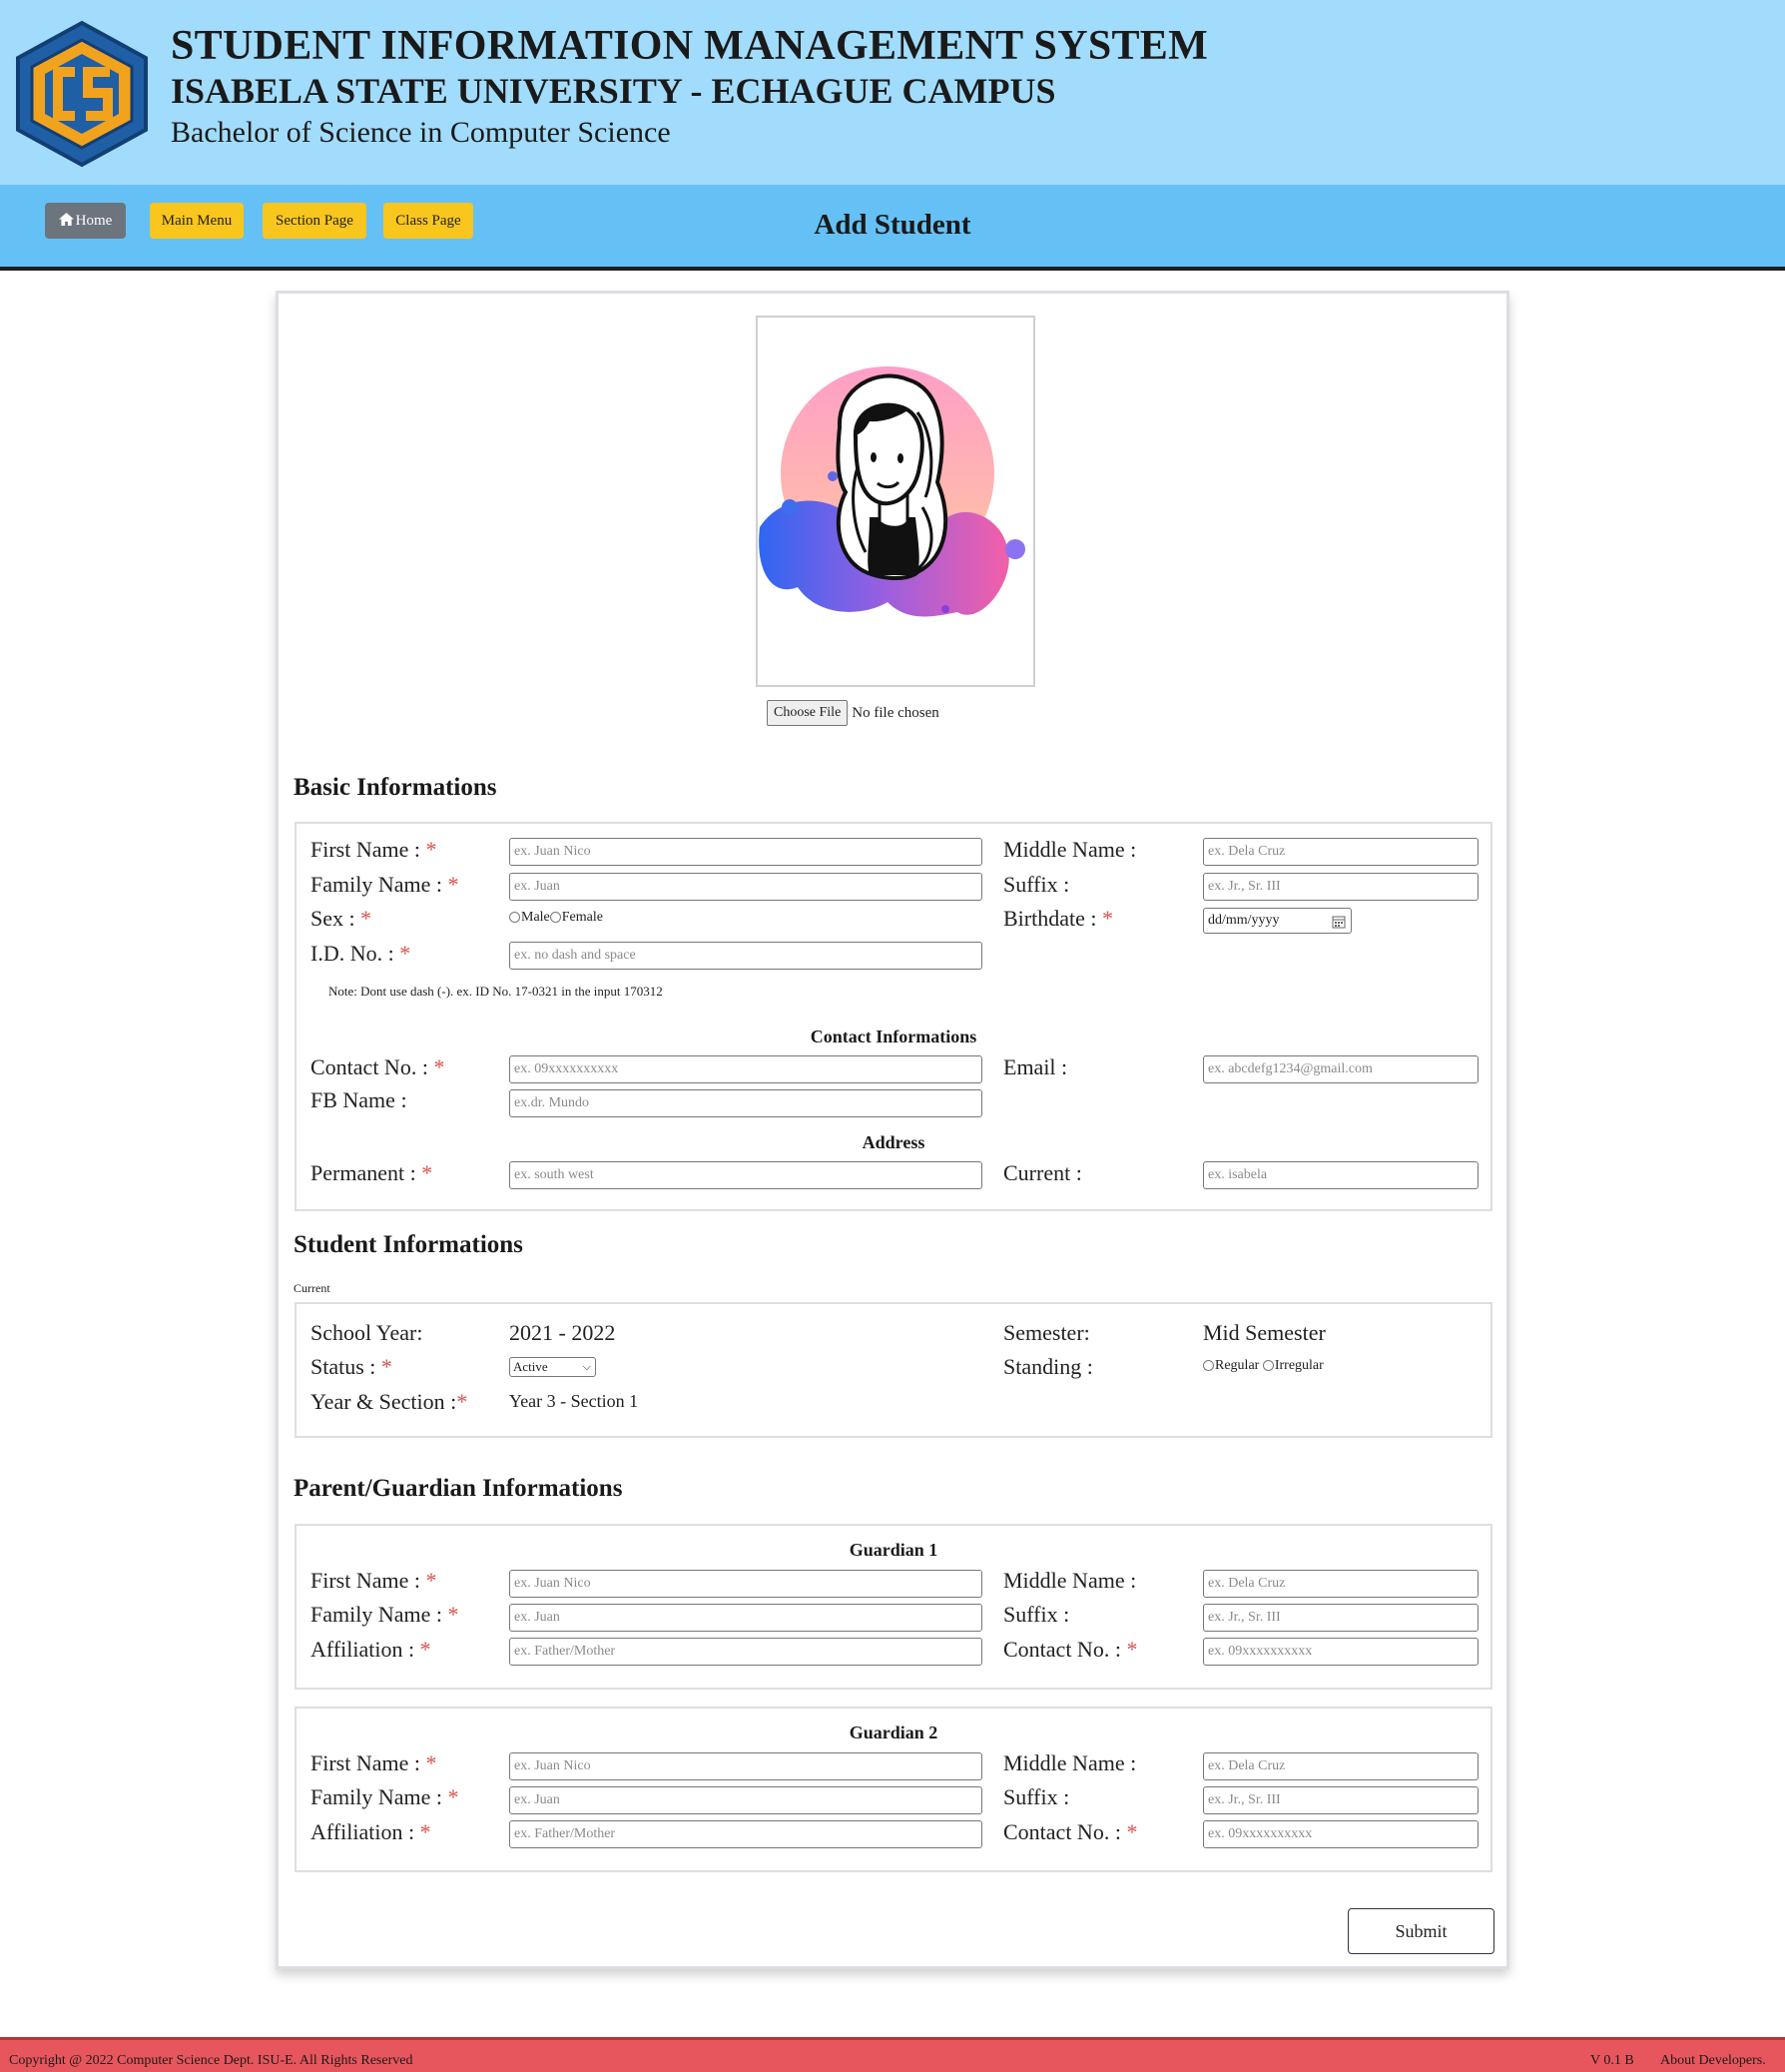 The width and height of the screenshot is (1785, 2072). Describe the element at coordinates (341, 918) in the screenshot. I see `sex-label: Sex : *` at that location.